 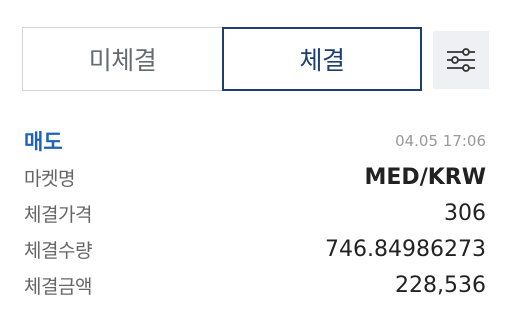 I want to click on order-side: 매도, so click(x=43, y=142).